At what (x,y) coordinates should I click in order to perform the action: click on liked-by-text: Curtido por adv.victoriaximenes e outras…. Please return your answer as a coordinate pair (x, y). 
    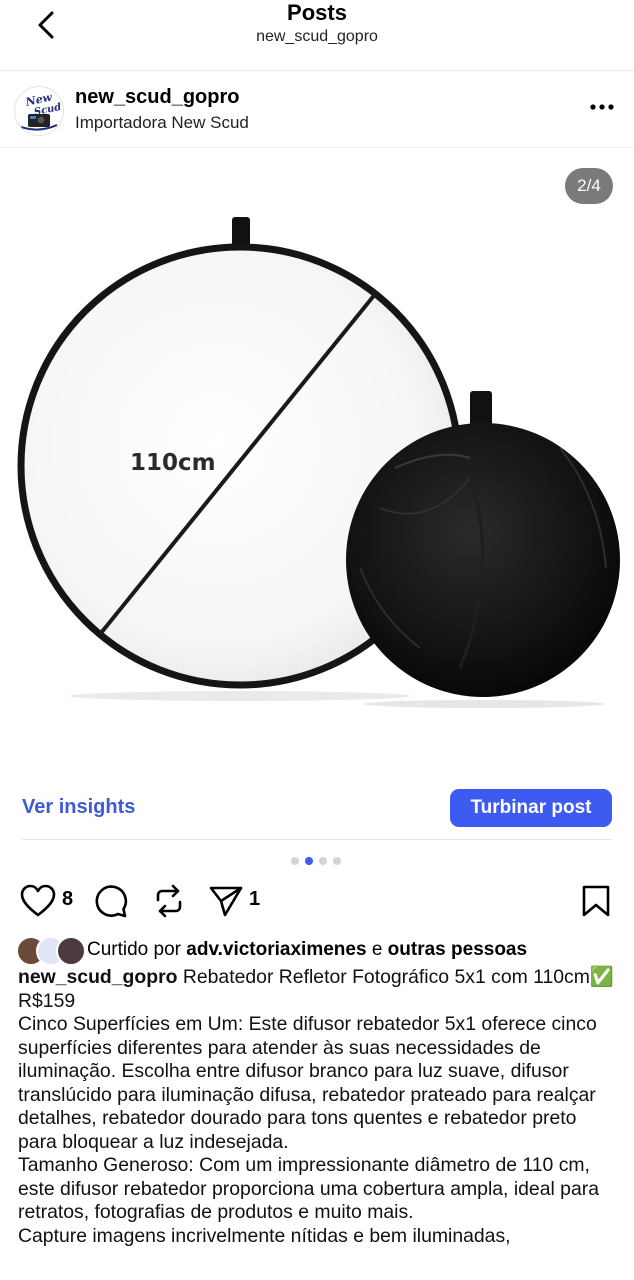
    Looking at the image, I should click on (307, 950).